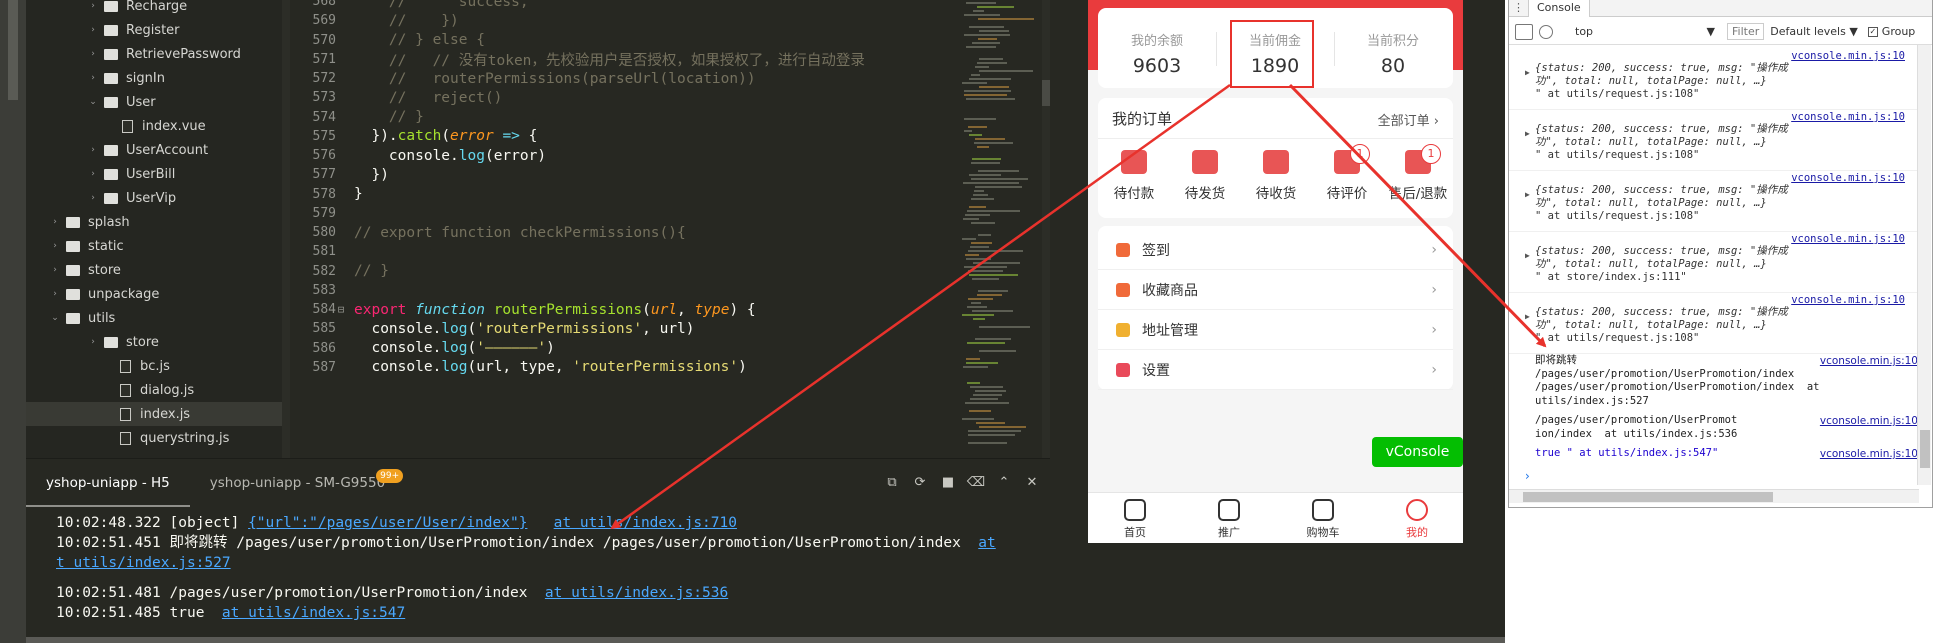 The image size is (1941, 643). What do you see at coordinates (948, 483) in the screenshot?
I see `stop-icon: ■` at bounding box center [948, 483].